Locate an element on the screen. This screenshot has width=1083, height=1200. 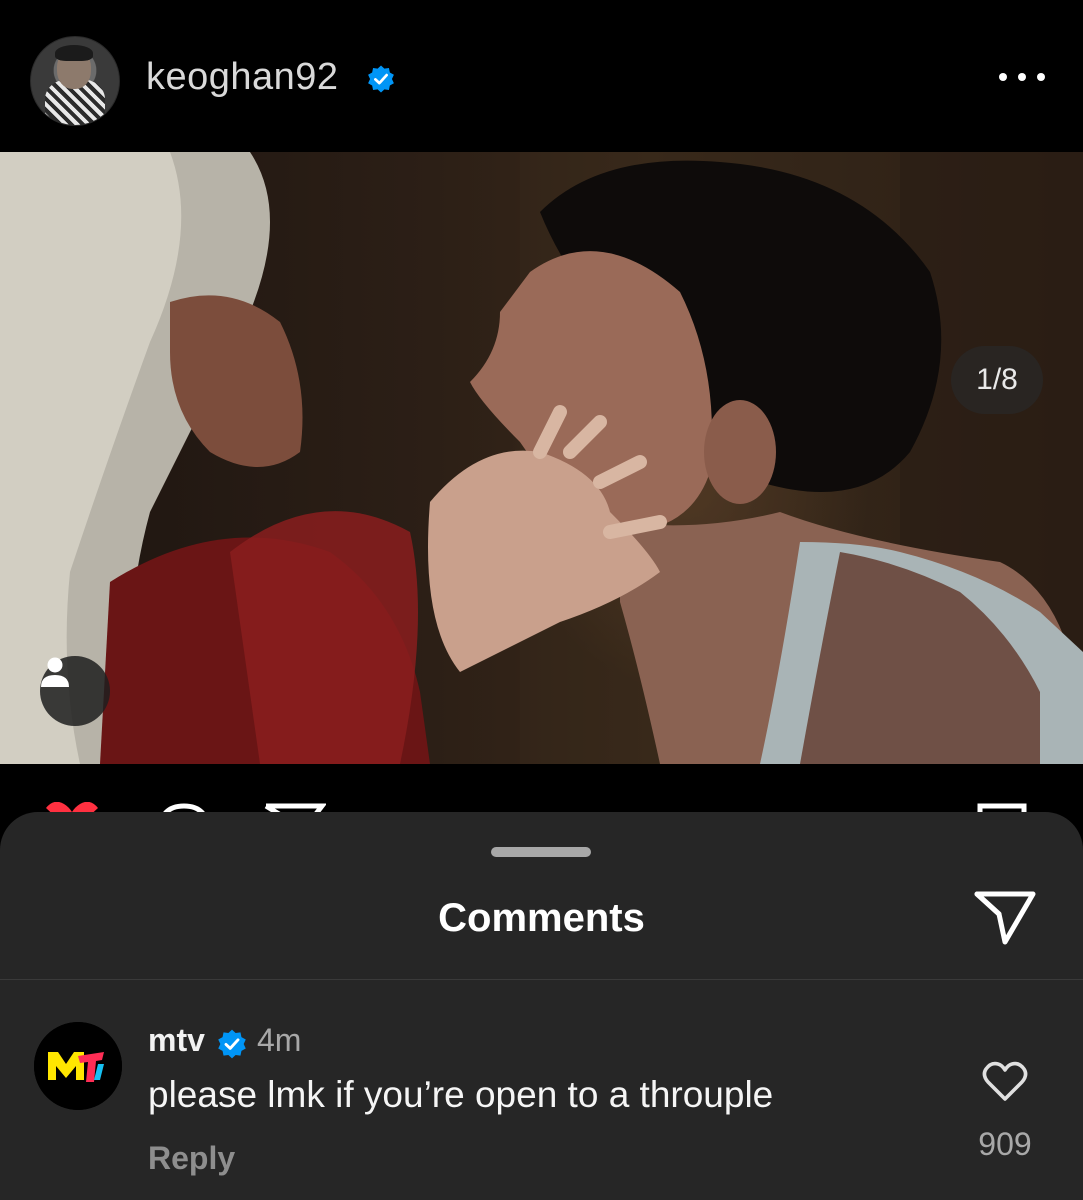
person-icon is located at coordinates (55, 672).